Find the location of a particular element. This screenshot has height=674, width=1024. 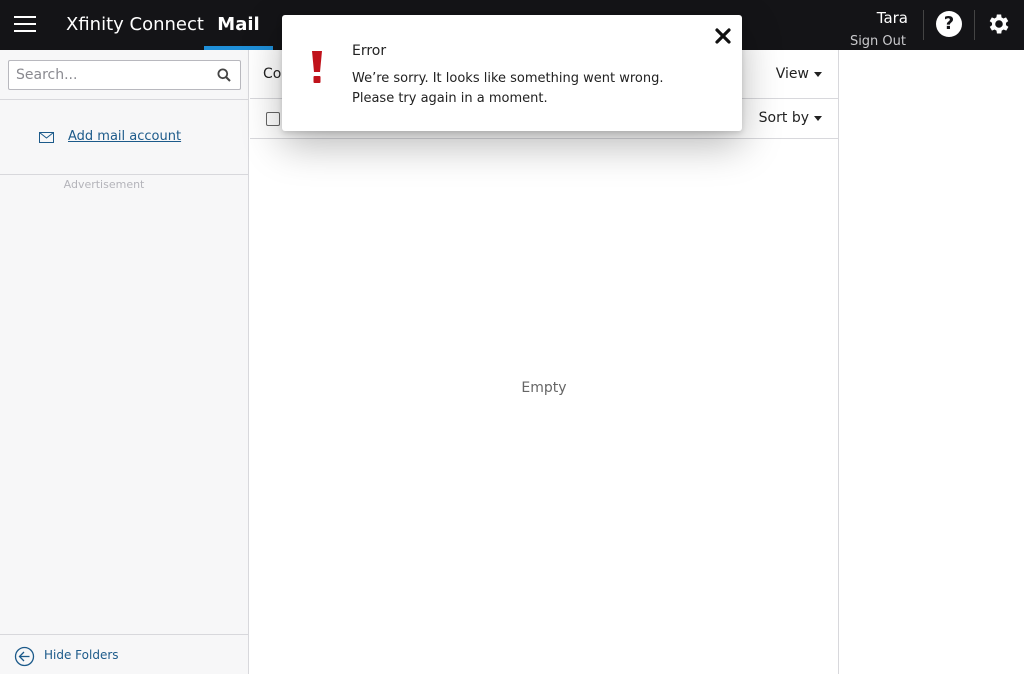

tab-mail: Mail is located at coordinates (238, 25).